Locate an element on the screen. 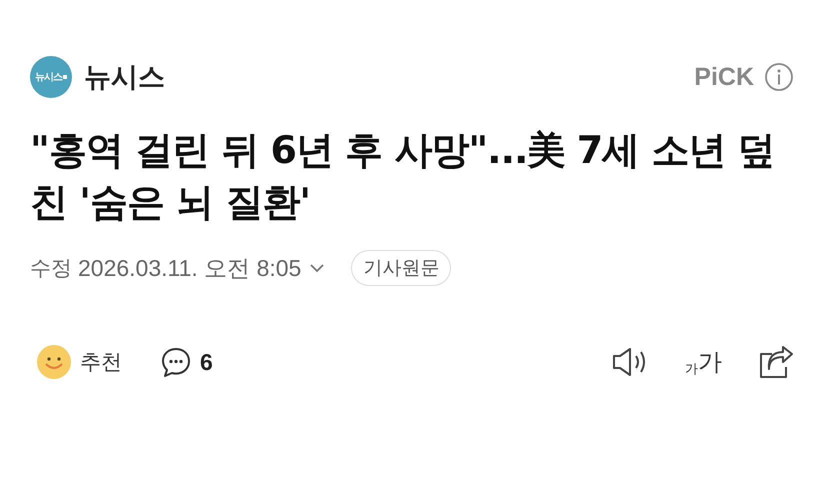 The image size is (828, 477). info-icon is located at coordinates (779, 77).